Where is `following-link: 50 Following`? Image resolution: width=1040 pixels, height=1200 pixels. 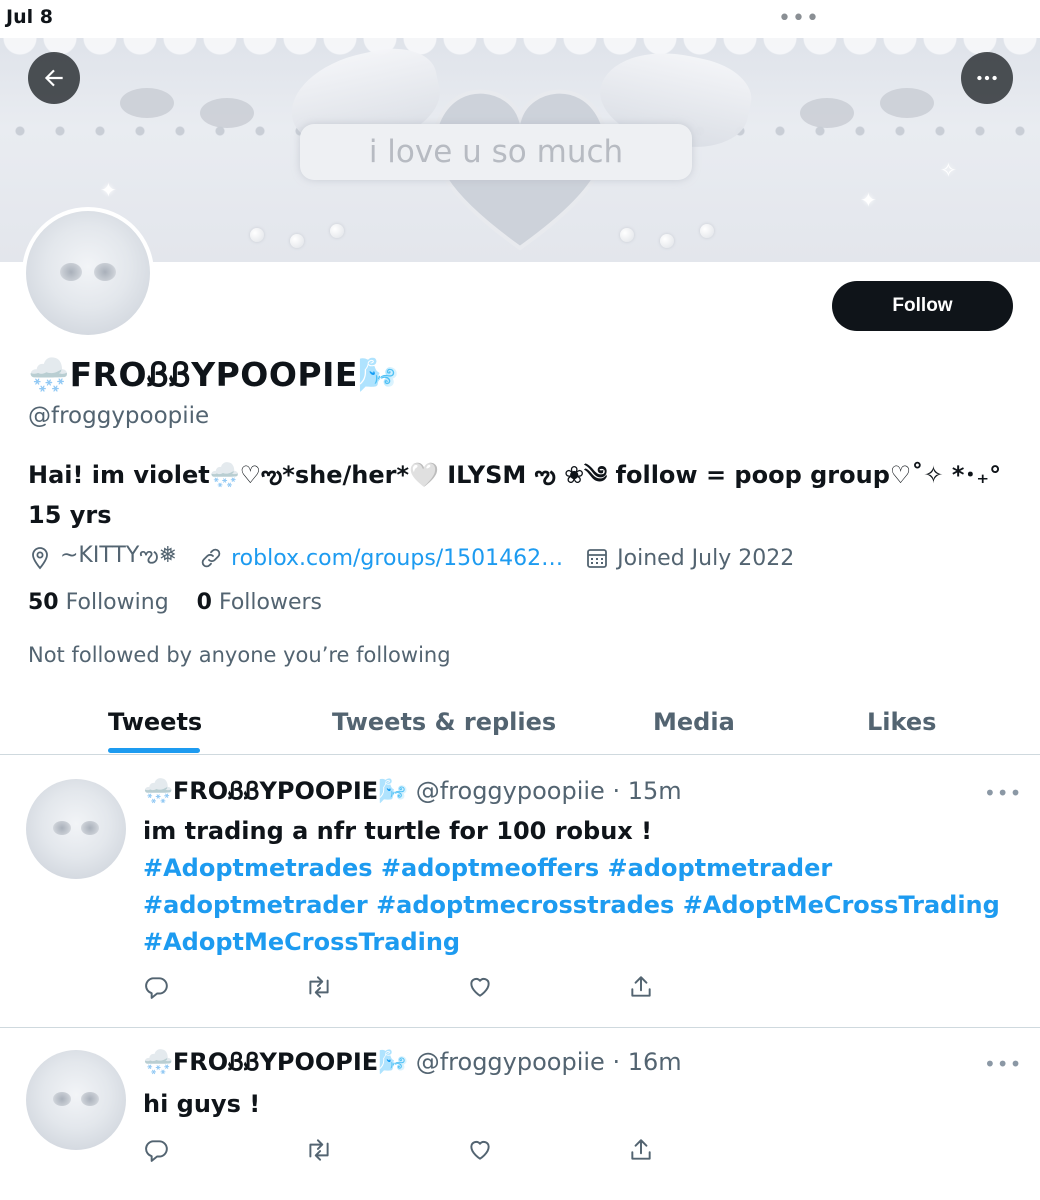
following-link: 50 Following is located at coordinates (98, 602).